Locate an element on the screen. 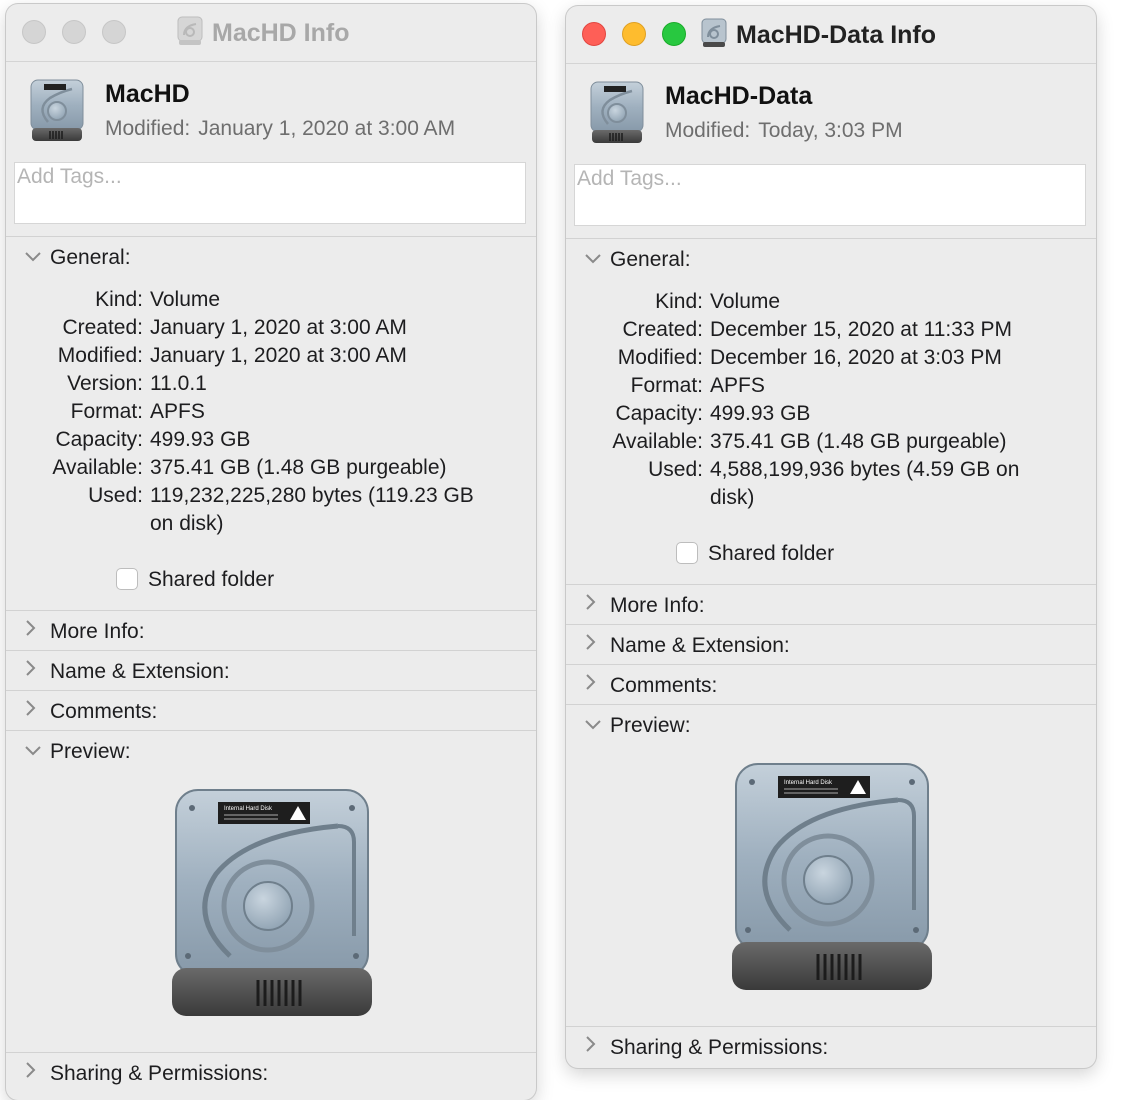 This screenshot has height=1100, width=1126. modified-summary: Modified: Today, 3:03 PM is located at coordinates (784, 130).